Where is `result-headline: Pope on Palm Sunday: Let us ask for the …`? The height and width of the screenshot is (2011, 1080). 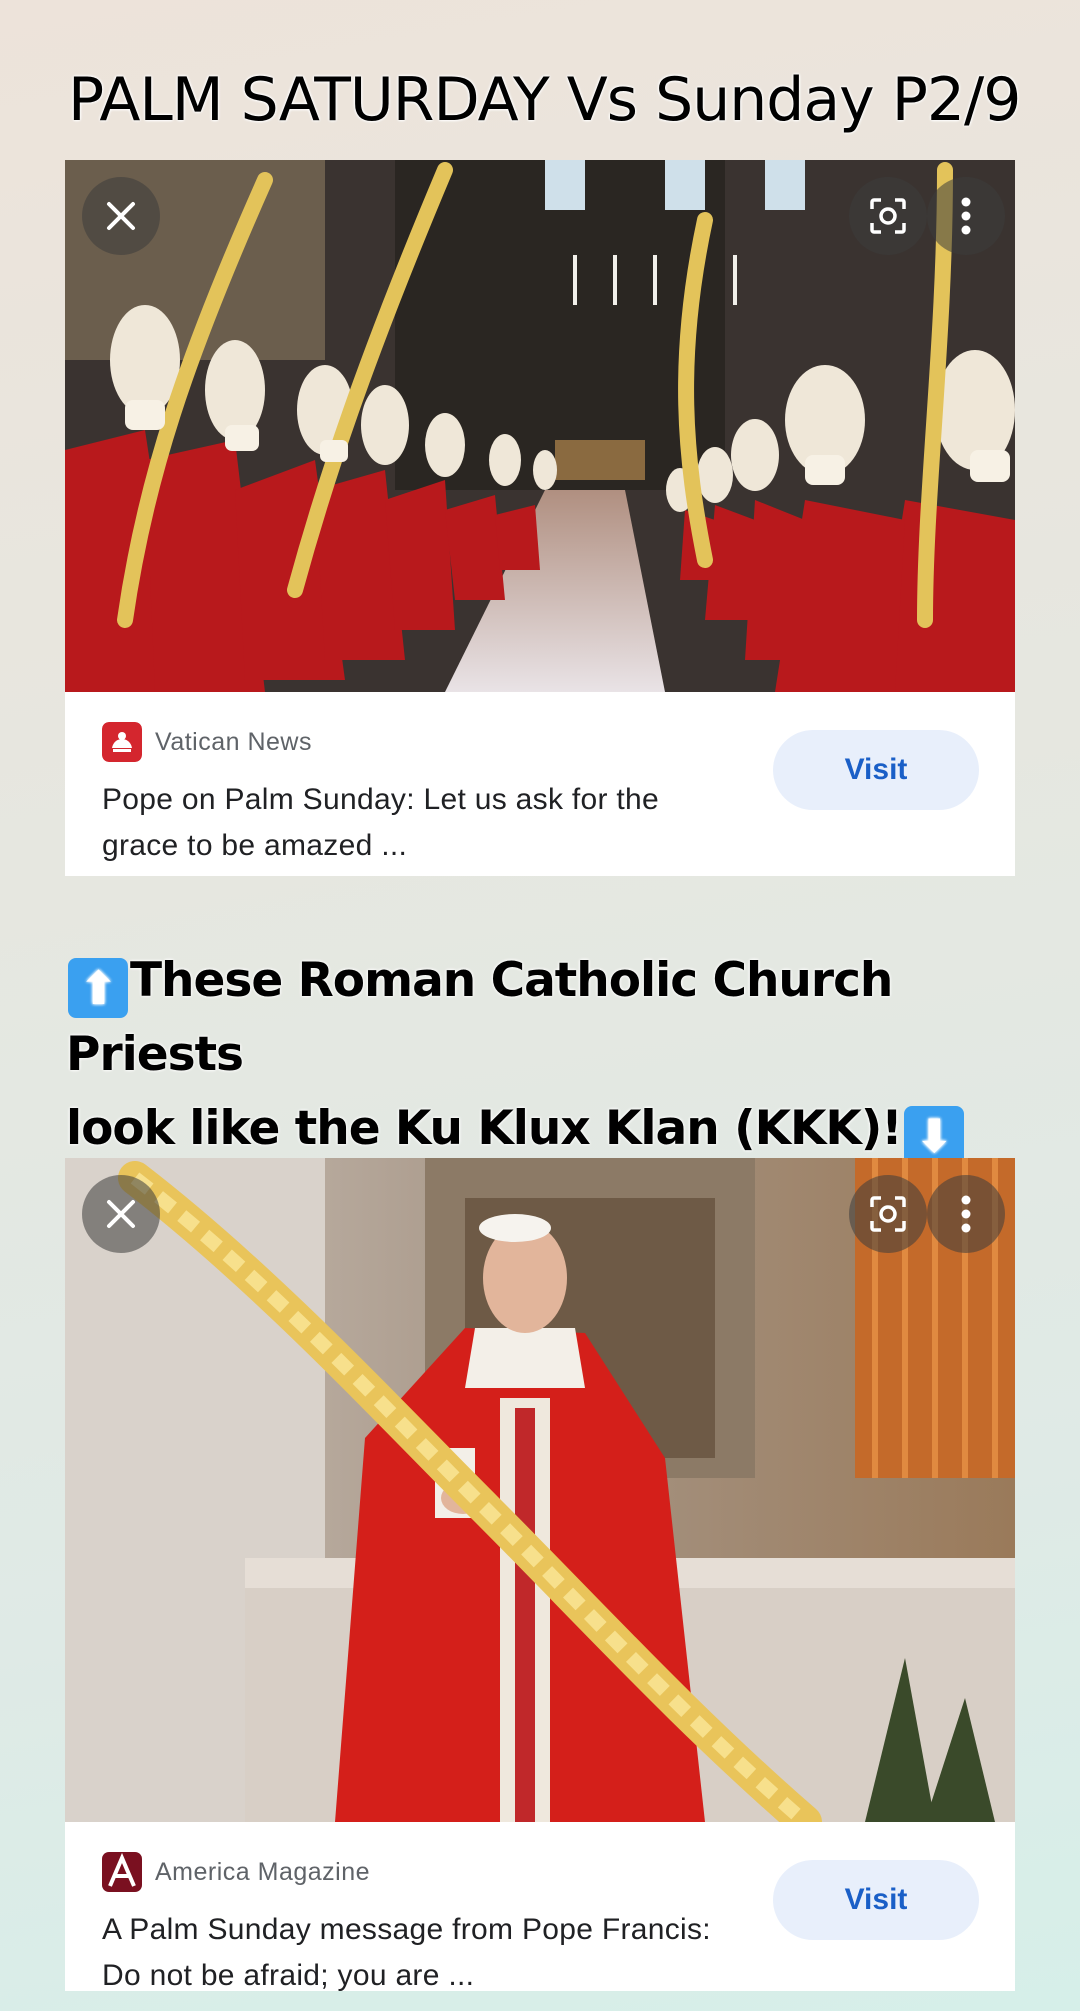
result-headline: Pope on Palm Sunday: Let us ask for the … is located at coordinates (422, 823).